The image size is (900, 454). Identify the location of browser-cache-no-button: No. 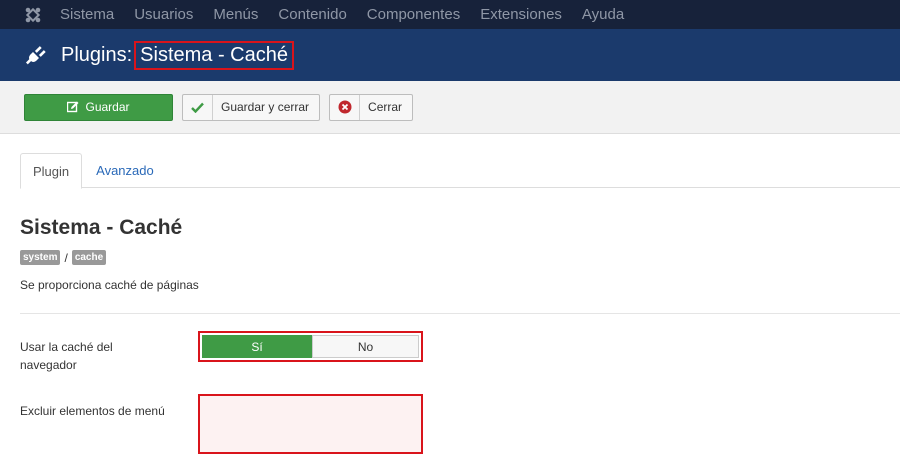
(365, 346).